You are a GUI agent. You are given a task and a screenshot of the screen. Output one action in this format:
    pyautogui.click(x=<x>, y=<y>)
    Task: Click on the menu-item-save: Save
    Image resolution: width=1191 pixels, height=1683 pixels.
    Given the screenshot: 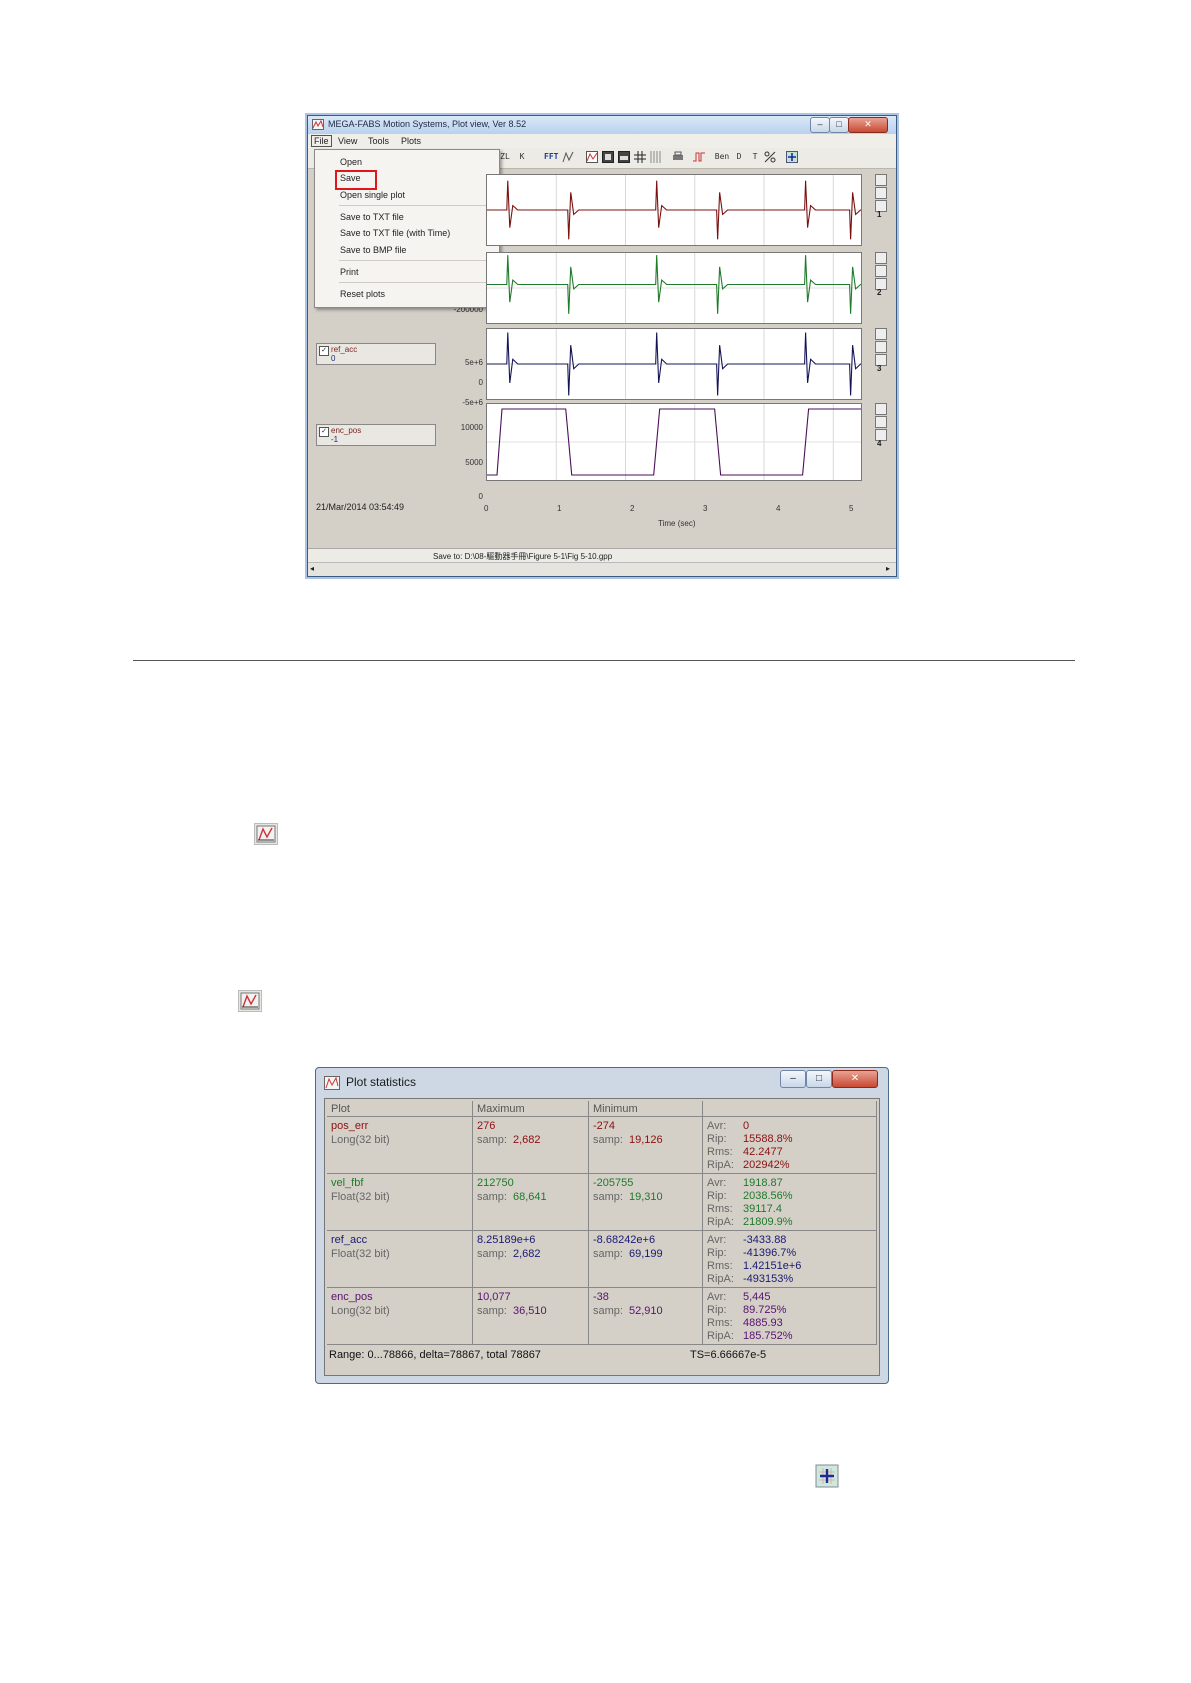 What is the action you would take?
    pyautogui.click(x=350, y=178)
    